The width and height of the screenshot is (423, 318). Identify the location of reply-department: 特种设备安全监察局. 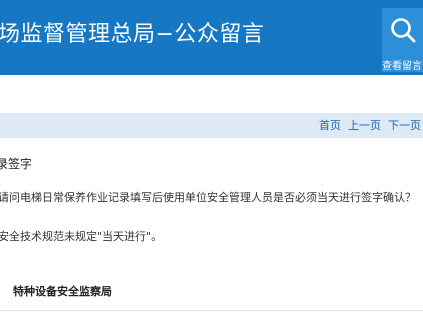
(62, 291).